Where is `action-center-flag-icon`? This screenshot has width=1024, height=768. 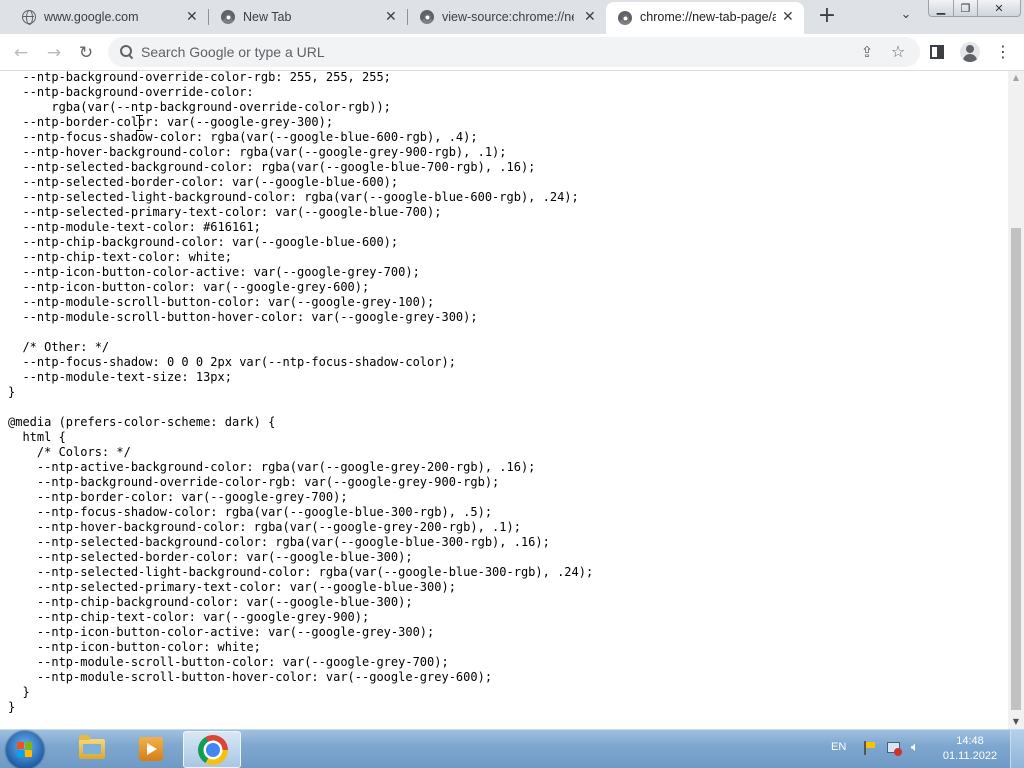
action-center-flag-icon is located at coordinates (869, 748).